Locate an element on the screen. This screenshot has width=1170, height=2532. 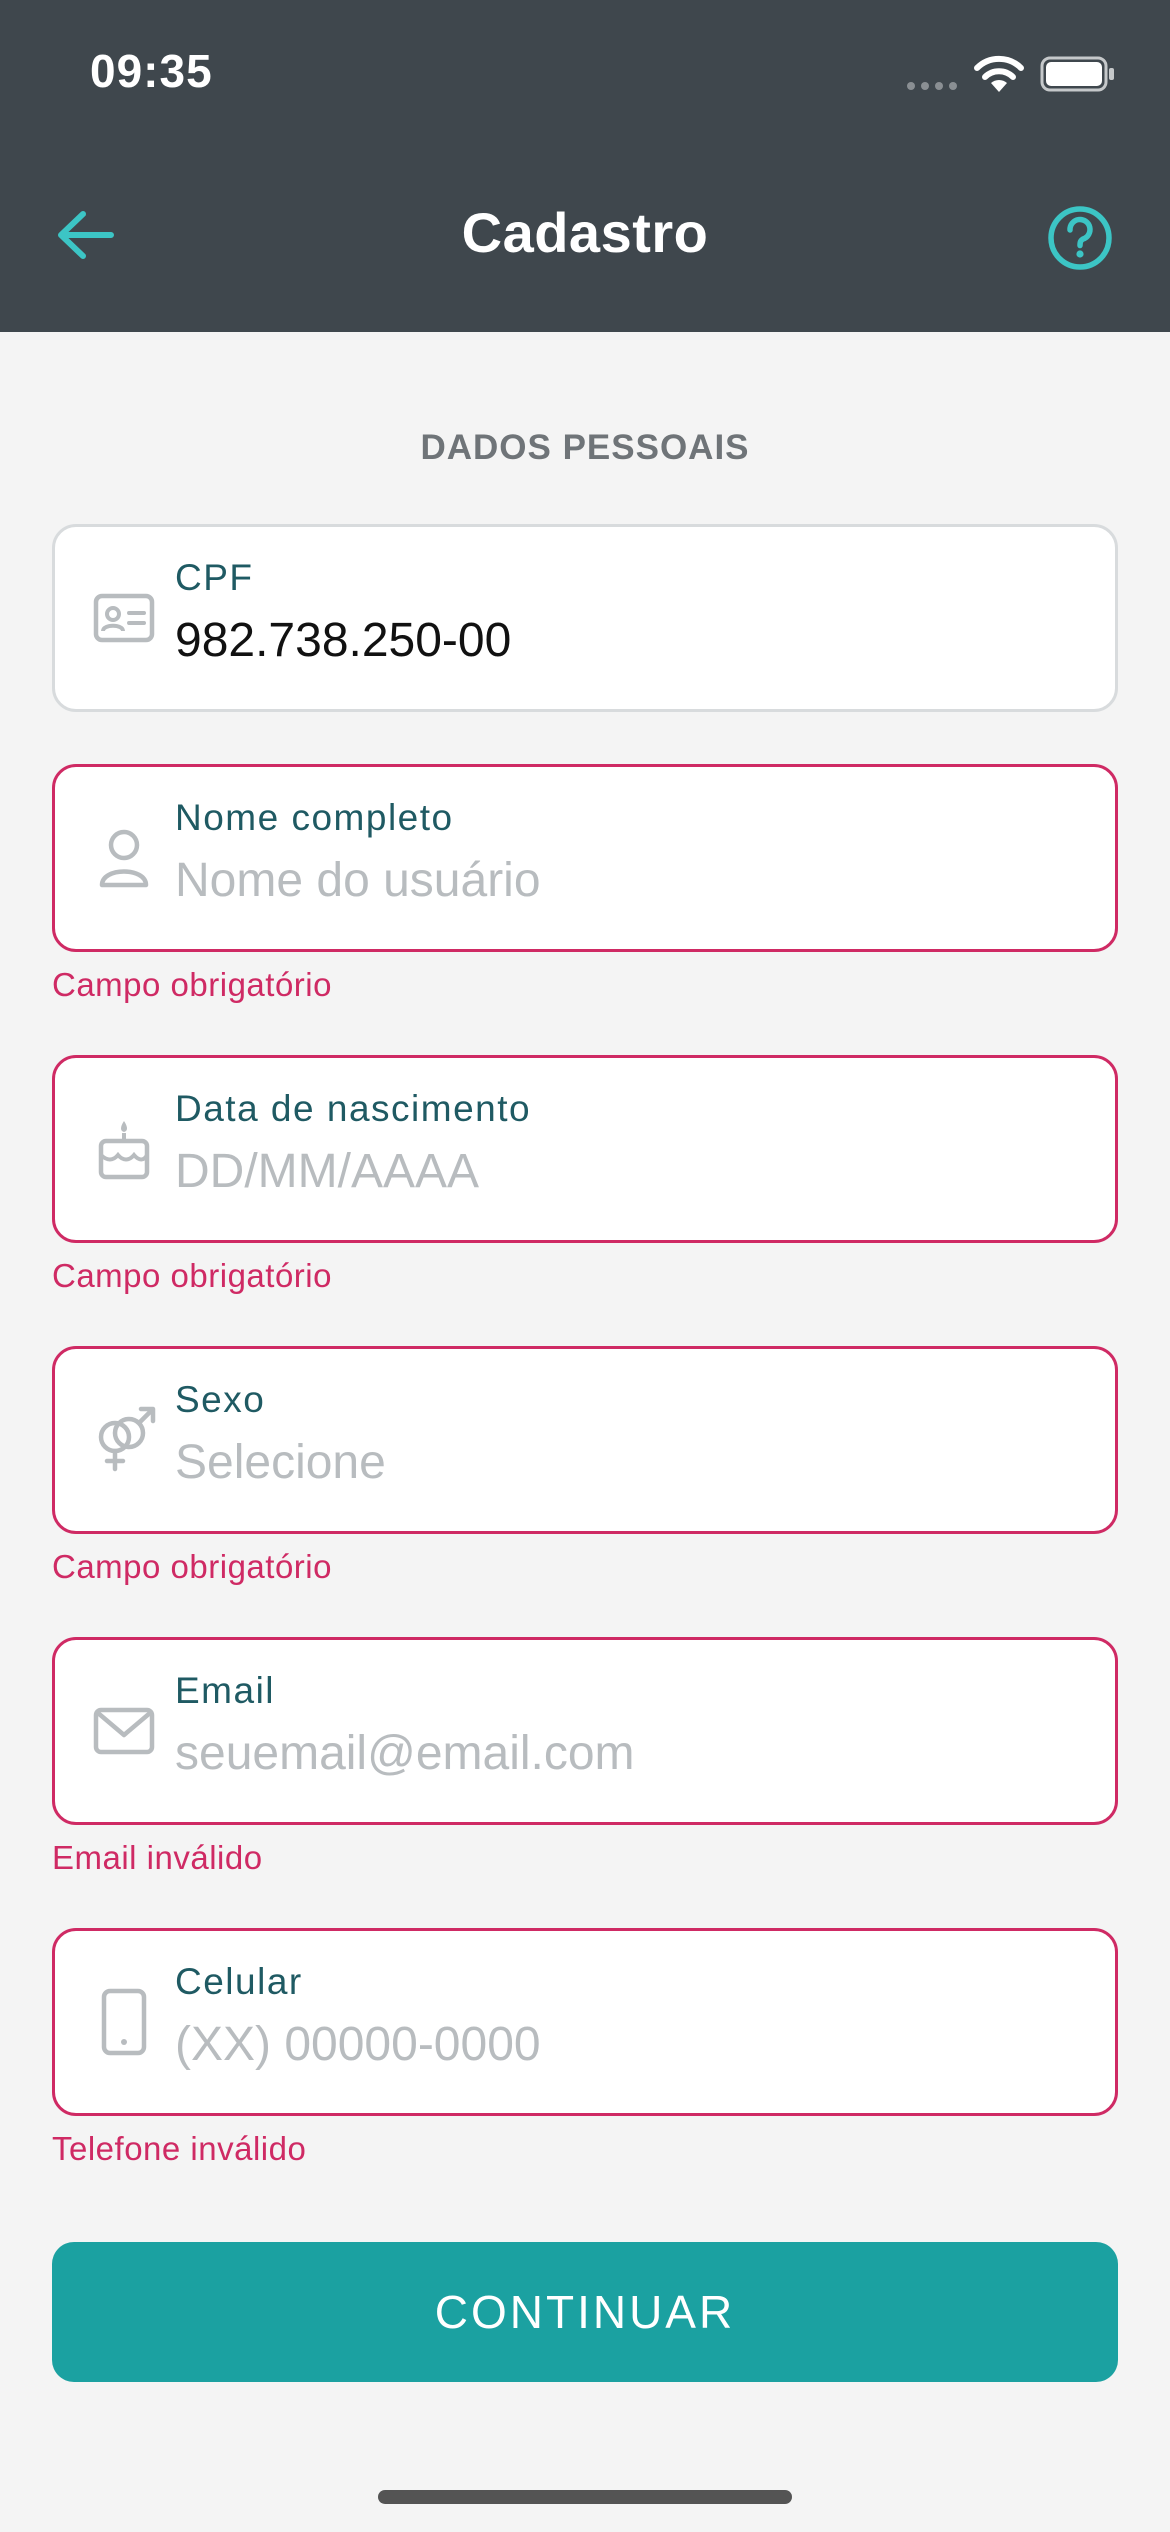
smartphone-icon is located at coordinates (124, 2022).